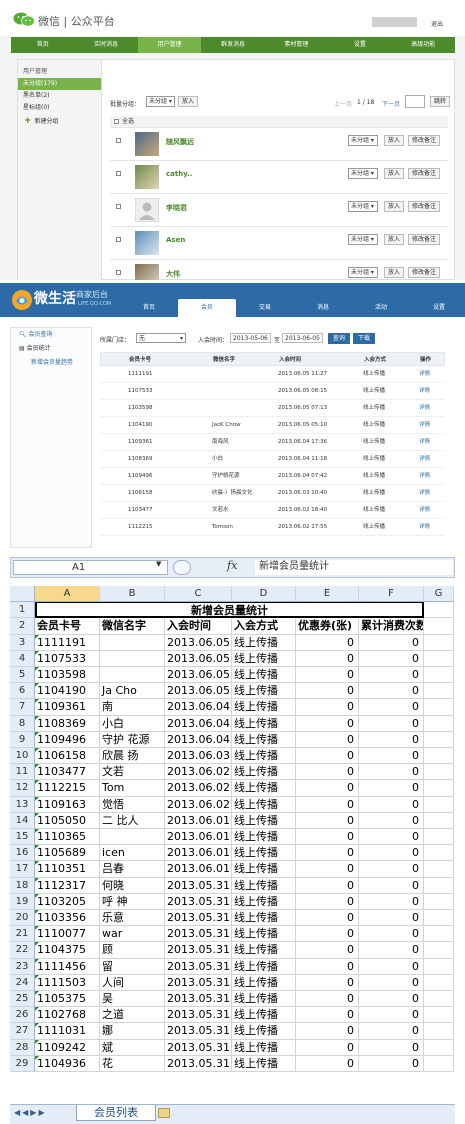 This screenshot has height=1124, width=465. Describe the element at coordinates (67, 837) in the screenshot. I see `data-cell: 1110365` at that location.